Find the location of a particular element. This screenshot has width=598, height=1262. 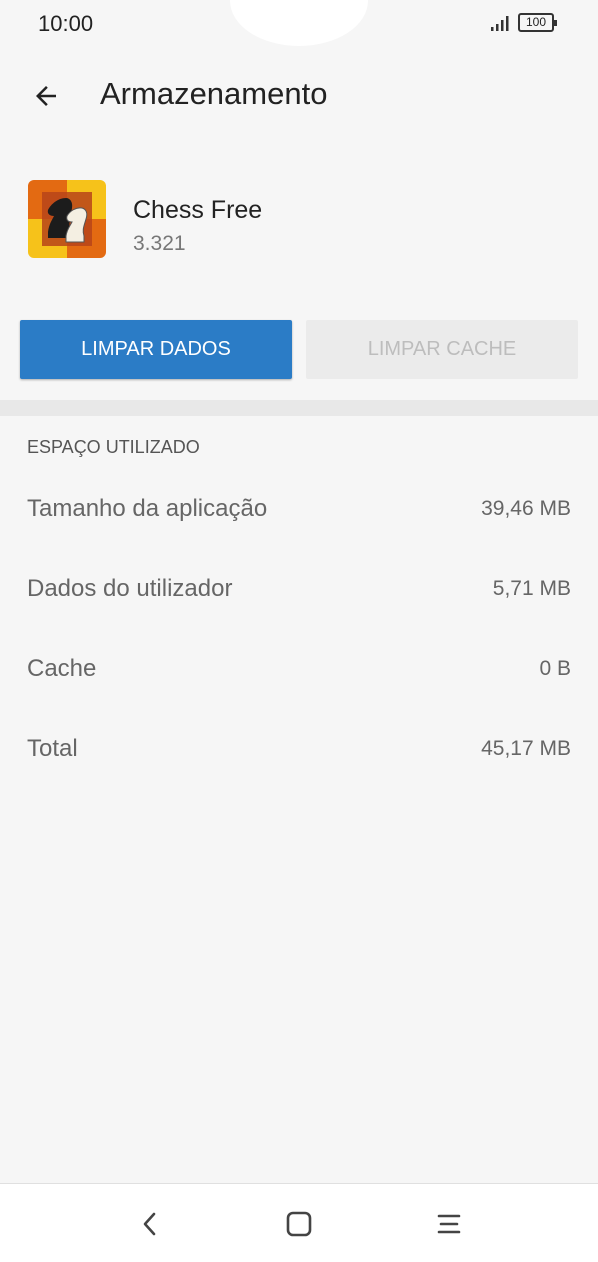

signal-icon is located at coordinates (500, 23).